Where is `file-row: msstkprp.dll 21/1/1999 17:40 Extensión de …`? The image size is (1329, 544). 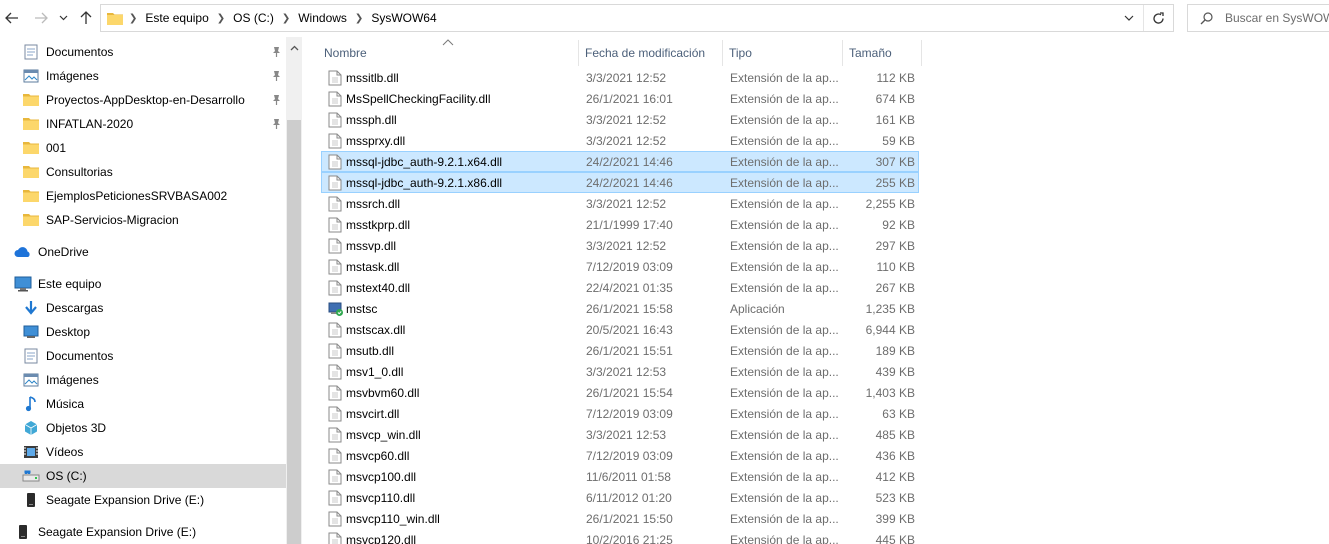
file-row: msstkprp.dll 21/1/1999 17:40 Extensión de … is located at coordinates (620, 224).